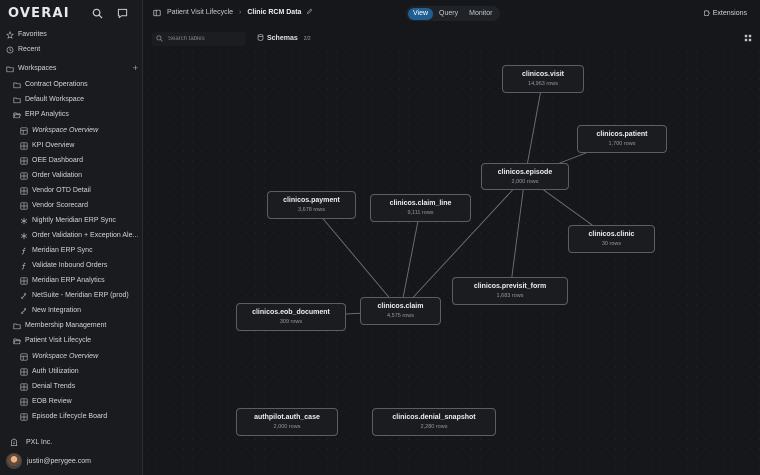  I want to click on sidebar-item-label: Episode Lifecycle Board, so click(70, 416).